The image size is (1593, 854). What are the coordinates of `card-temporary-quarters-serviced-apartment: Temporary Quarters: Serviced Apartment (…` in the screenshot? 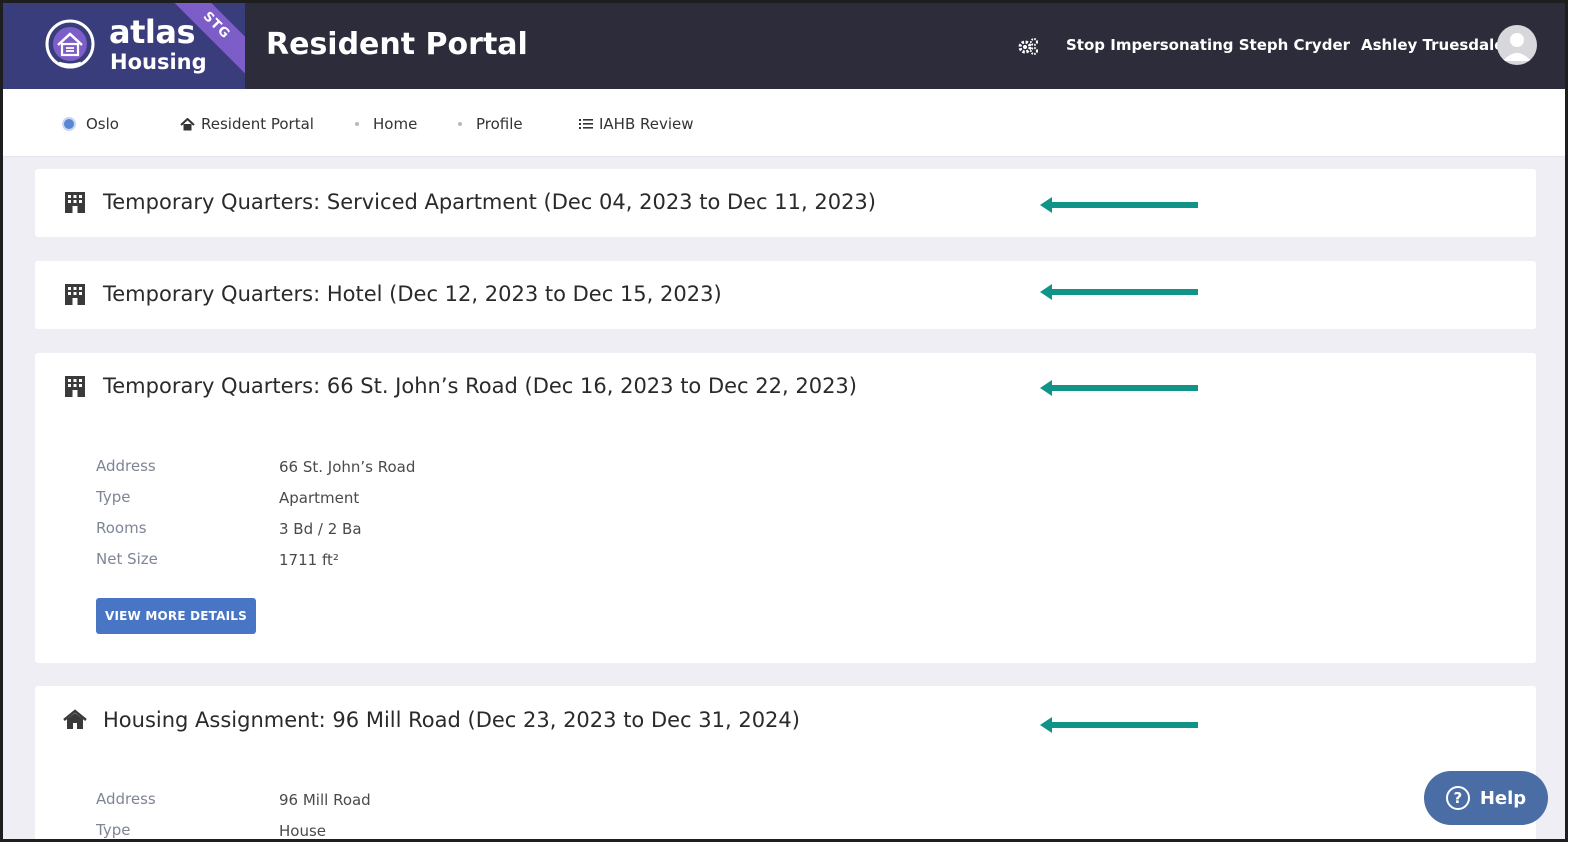 It's located at (785, 203).